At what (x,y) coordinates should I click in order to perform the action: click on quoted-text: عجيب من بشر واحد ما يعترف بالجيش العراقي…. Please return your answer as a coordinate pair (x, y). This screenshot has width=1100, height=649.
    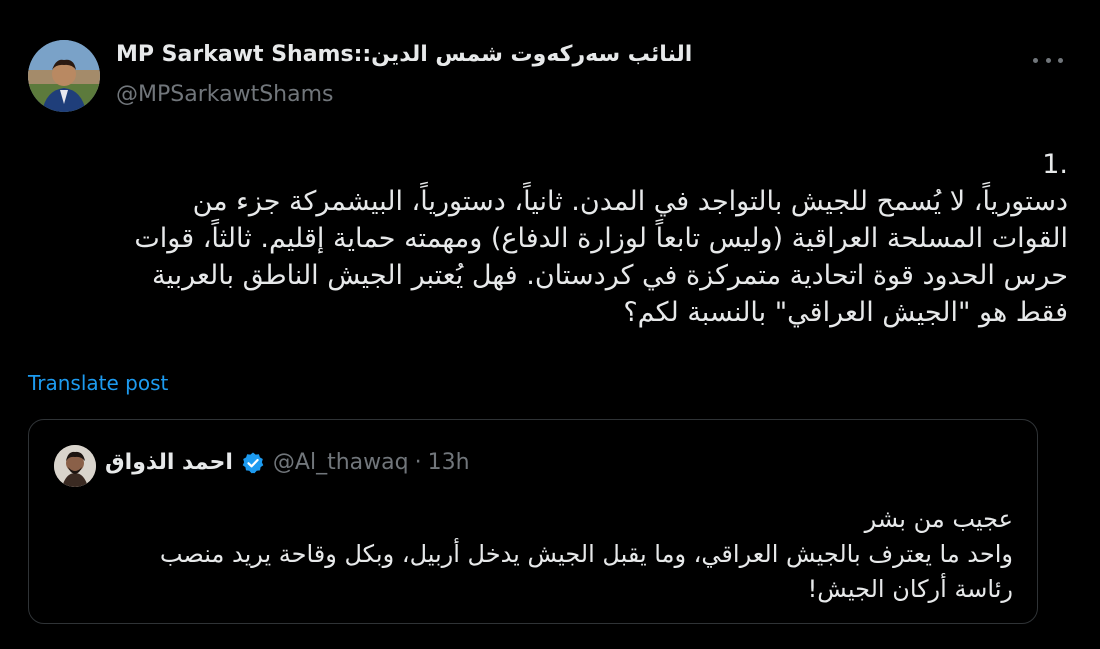
    Looking at the image, I should click on (533, 554).